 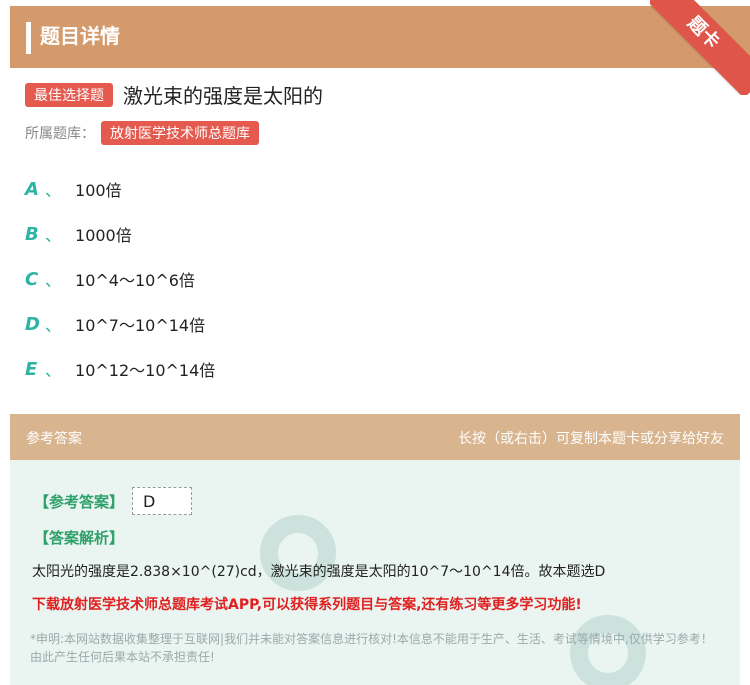 I want to click on share-hint: 长按（或右击）可复制本题卡或分享给好友, so click(x=591, y=439).